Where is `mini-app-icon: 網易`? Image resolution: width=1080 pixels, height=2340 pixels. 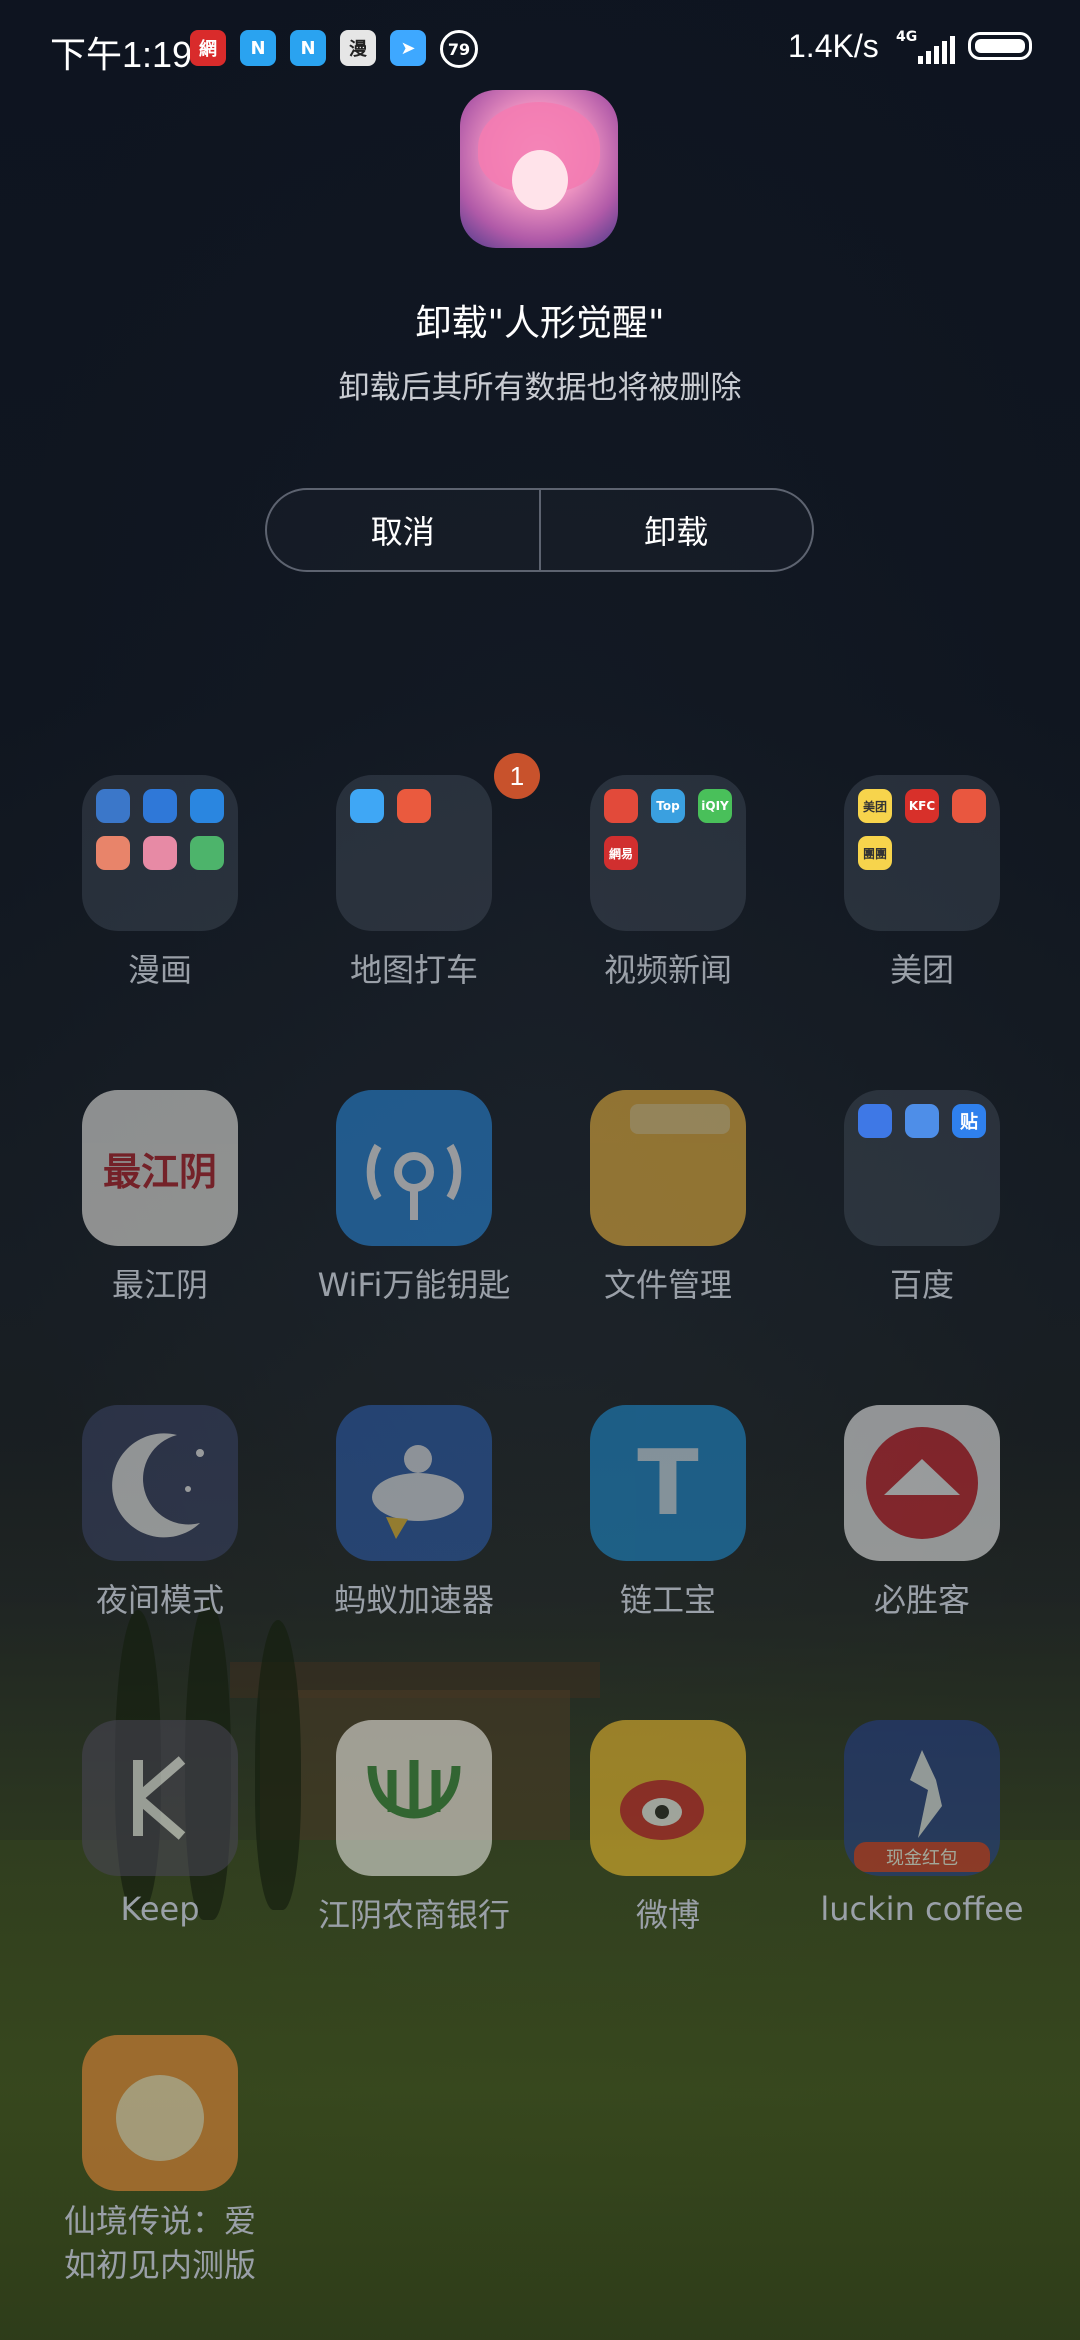 mini-app-icon: 網易 is located at coordinates (621, 853).